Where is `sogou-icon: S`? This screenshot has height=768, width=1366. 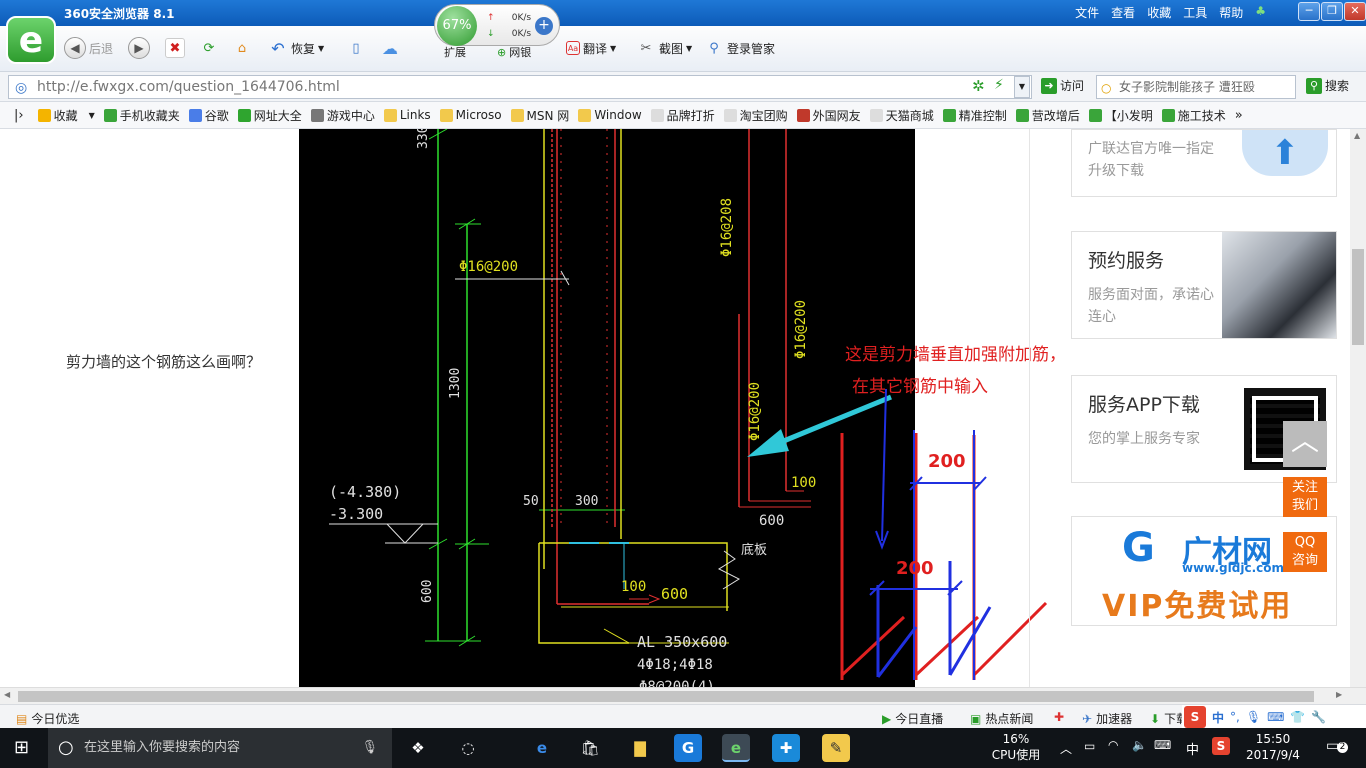 sogou-icon: S is located at coordinates (1195, 717).